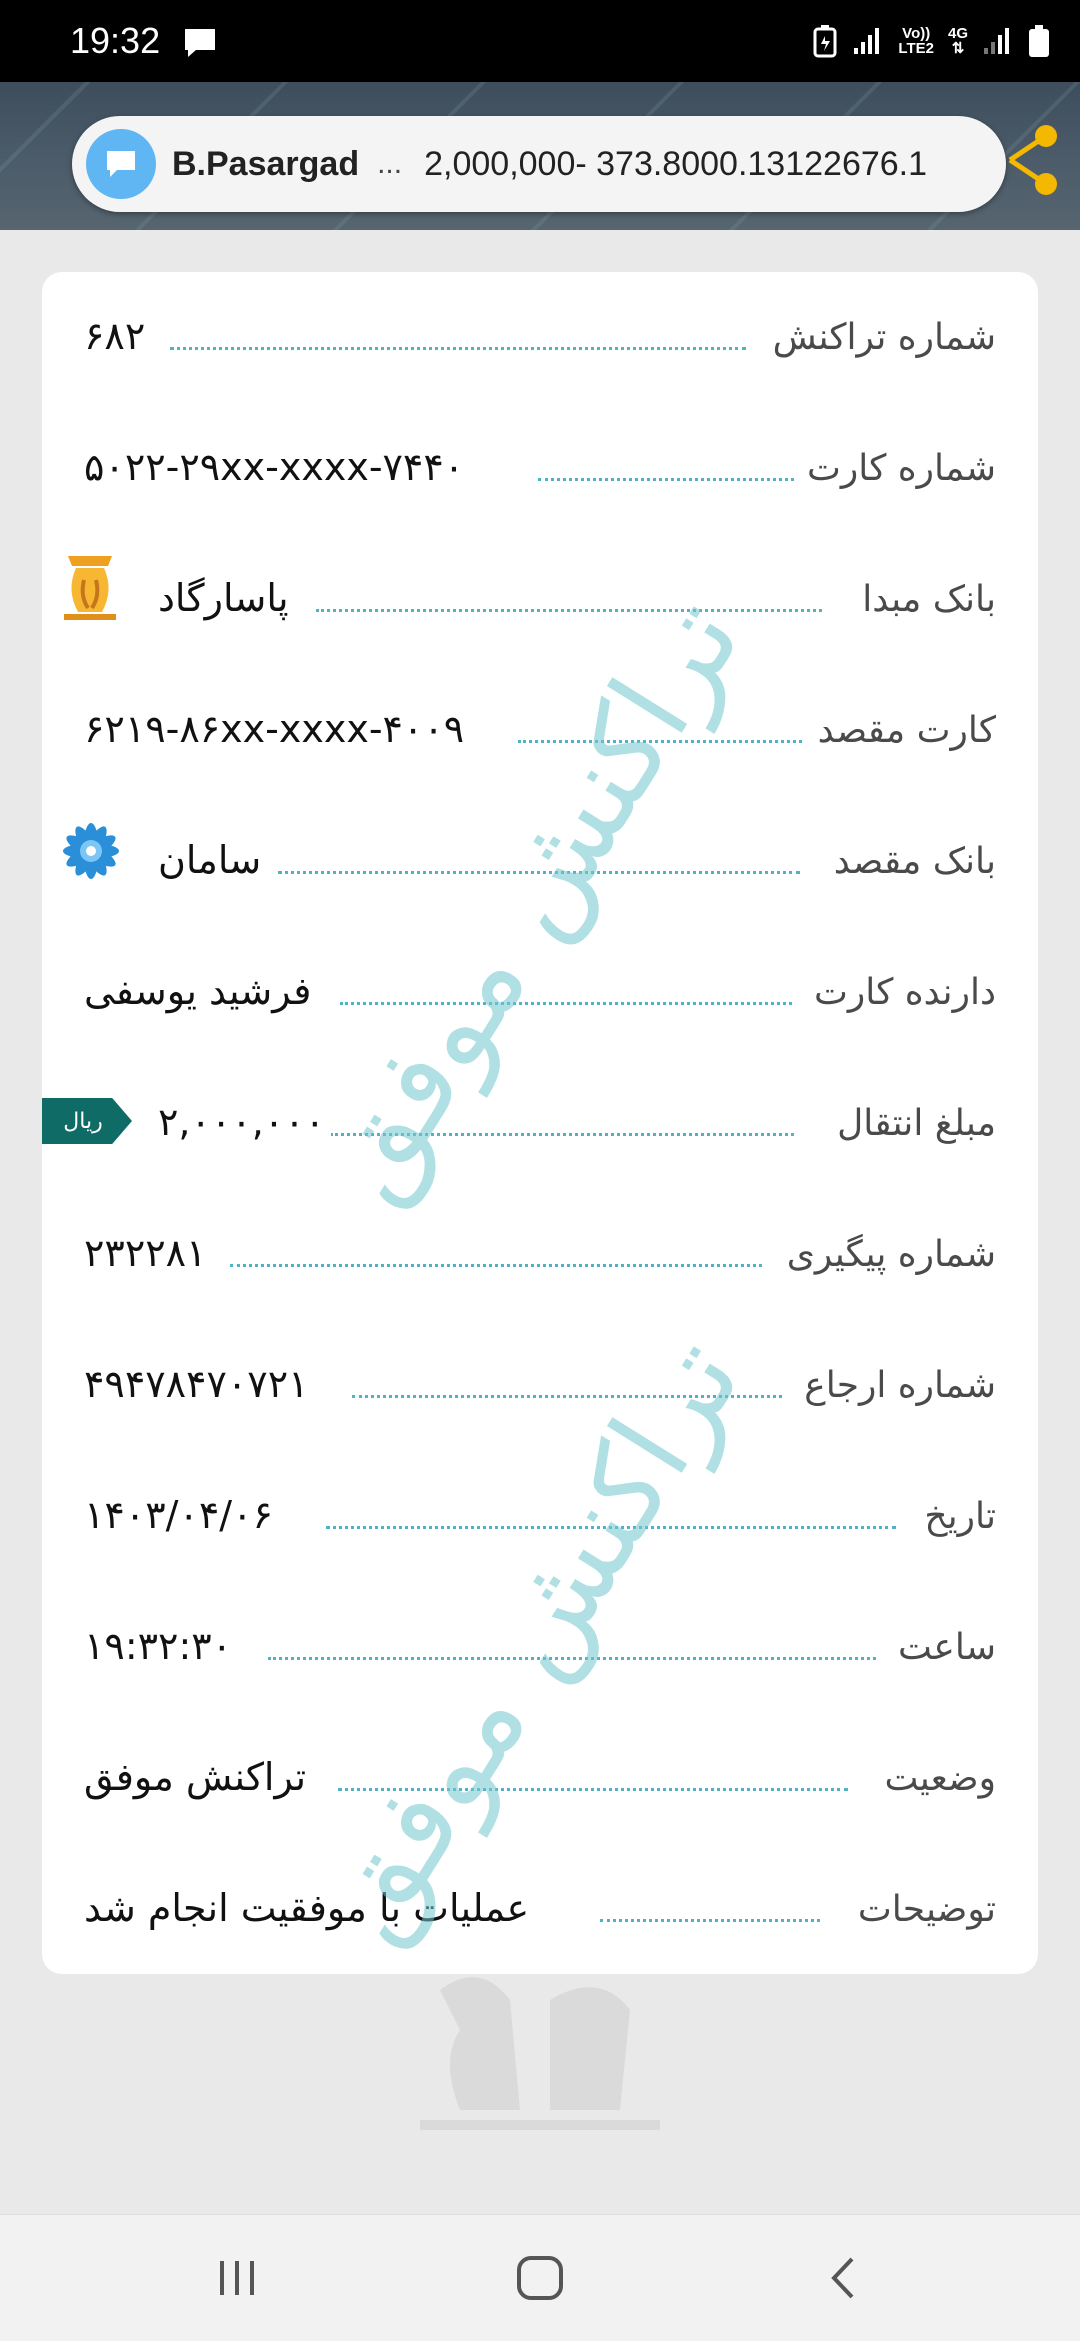  I want to click on time-label: ساعت, so click(947, 1647).